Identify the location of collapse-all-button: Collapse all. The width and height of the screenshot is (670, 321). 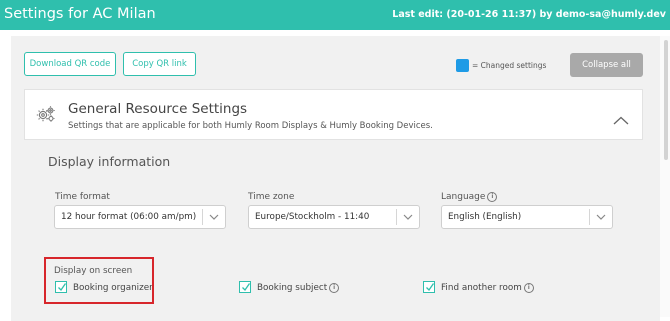
(606, 65).